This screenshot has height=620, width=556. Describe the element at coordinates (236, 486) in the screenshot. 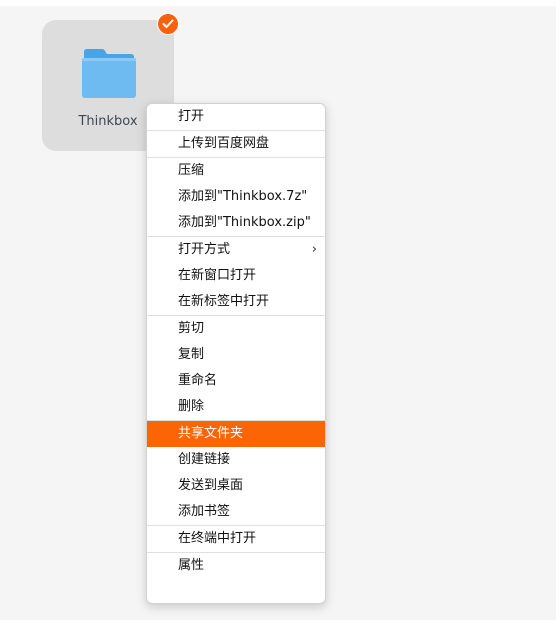

I see `menu-item-send-to-desktop: 发送到桌面` at that location.